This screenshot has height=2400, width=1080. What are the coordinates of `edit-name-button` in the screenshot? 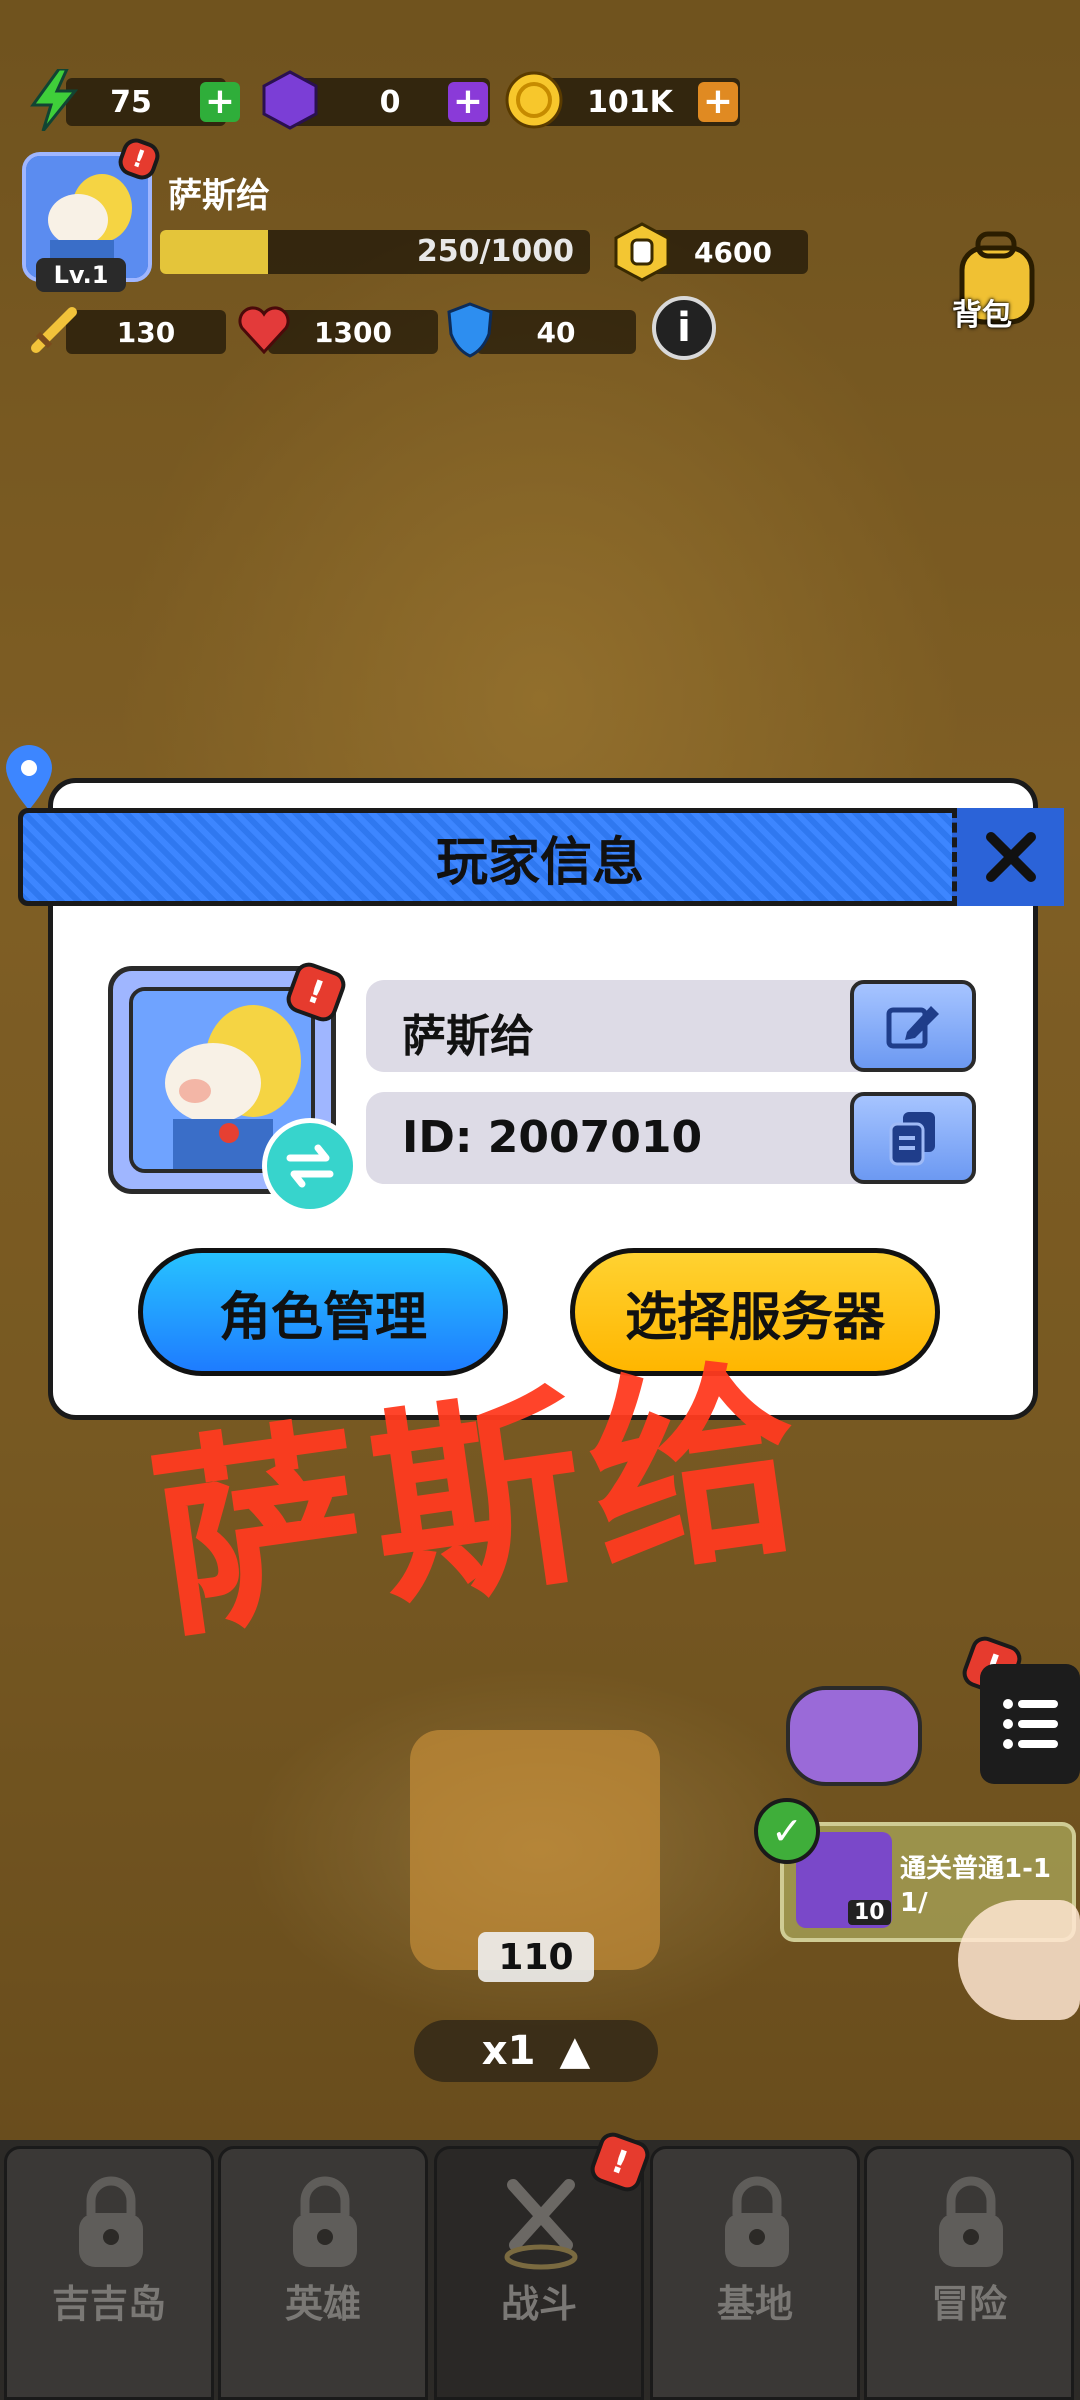 It's located at (913, 1026).